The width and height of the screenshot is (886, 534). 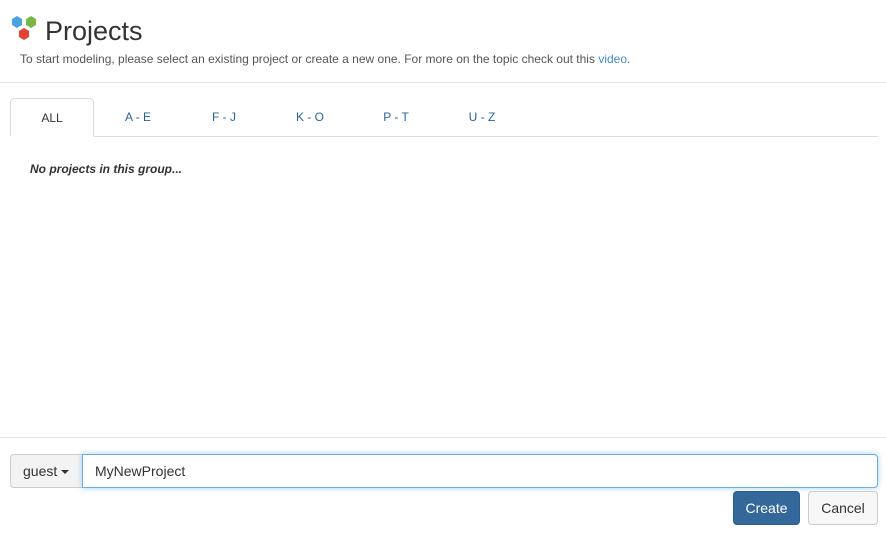 What do you see at coordinates (224, 117) in the screenshot?
I see `tab-f-j: F - J` at bounding box center [224, 117].